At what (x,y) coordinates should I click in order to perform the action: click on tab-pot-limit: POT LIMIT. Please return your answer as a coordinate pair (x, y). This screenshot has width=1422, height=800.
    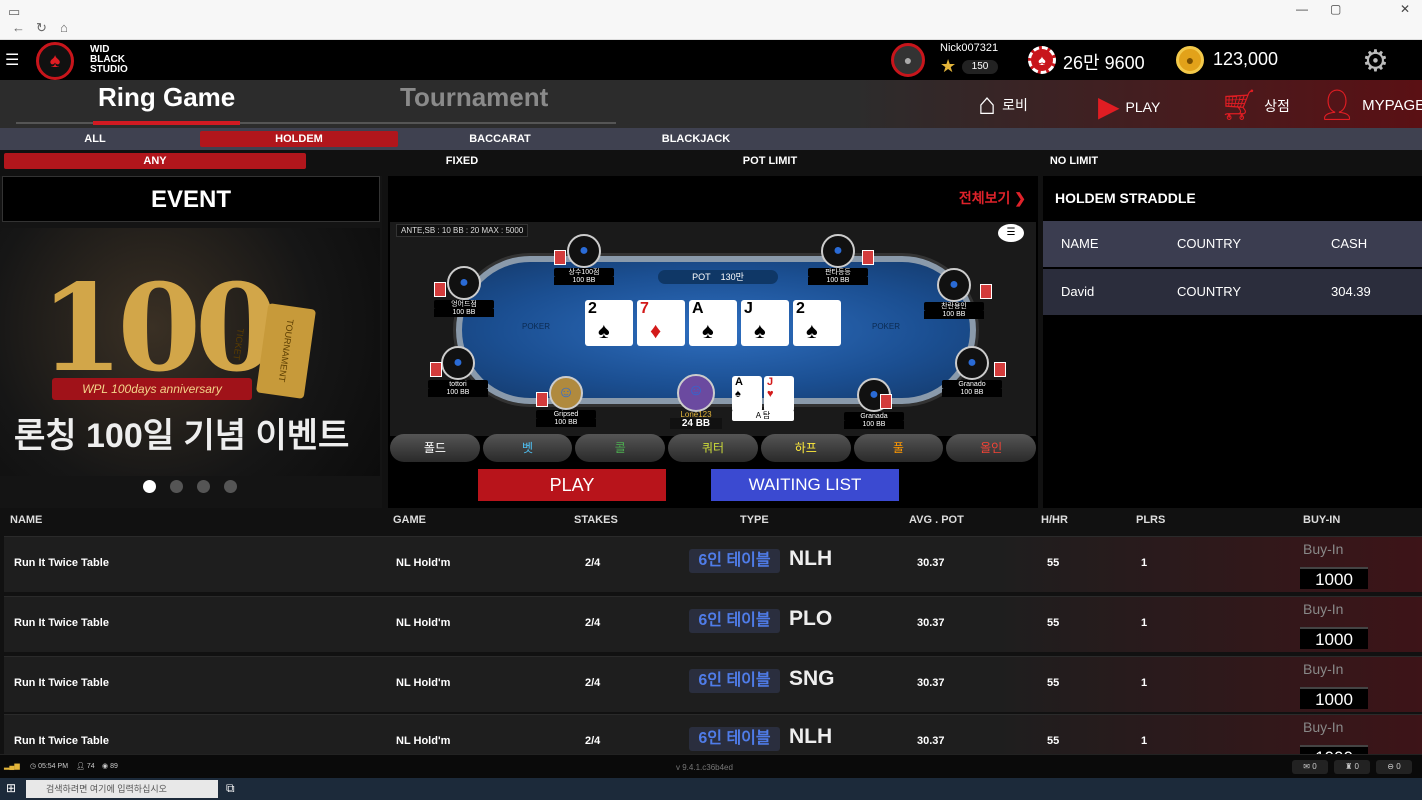
    Looking at the image, I should click on (770, 161).